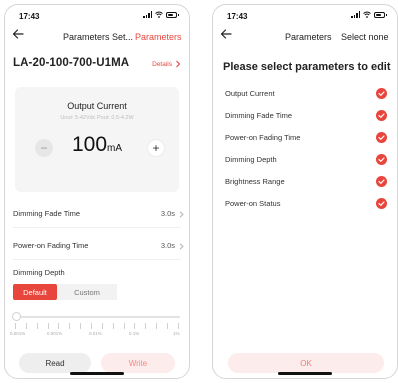 The image size is (398, 383). I want to click on dimming-fade-time-label: Dimming Fade Time, so click(47, 213).